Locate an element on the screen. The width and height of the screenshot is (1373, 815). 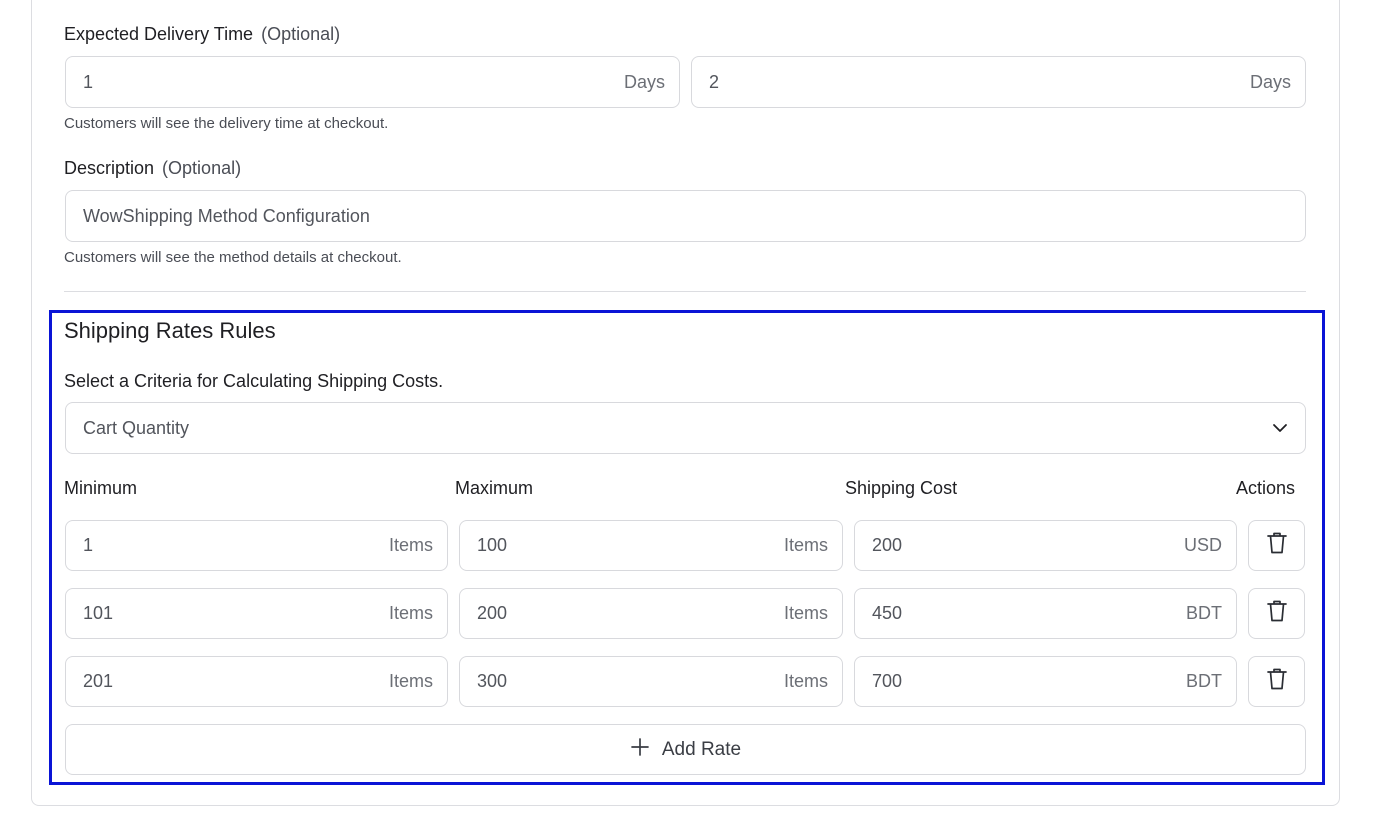
rate-max-value: 300 is located at coordinates (492, 681).